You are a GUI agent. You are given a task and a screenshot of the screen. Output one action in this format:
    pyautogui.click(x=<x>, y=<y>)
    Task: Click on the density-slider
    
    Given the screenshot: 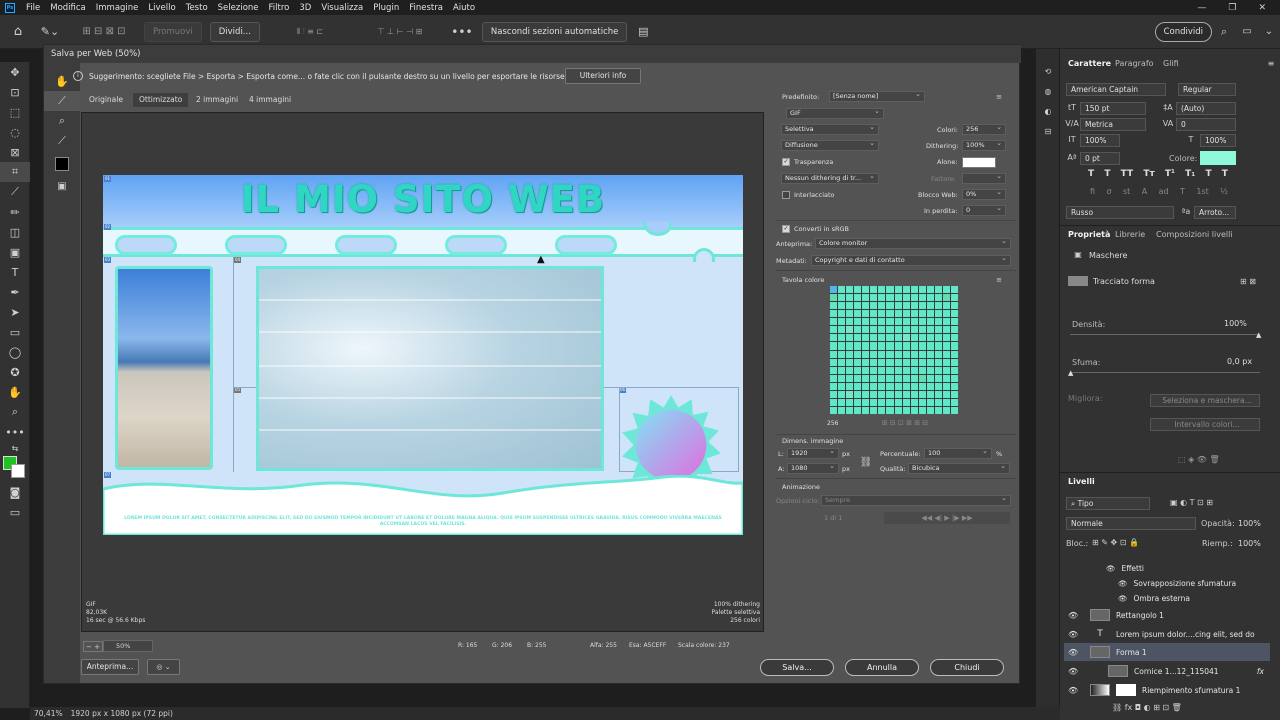 What is the action you would take?
    pyautogui.click(x=1165, y=334)
    